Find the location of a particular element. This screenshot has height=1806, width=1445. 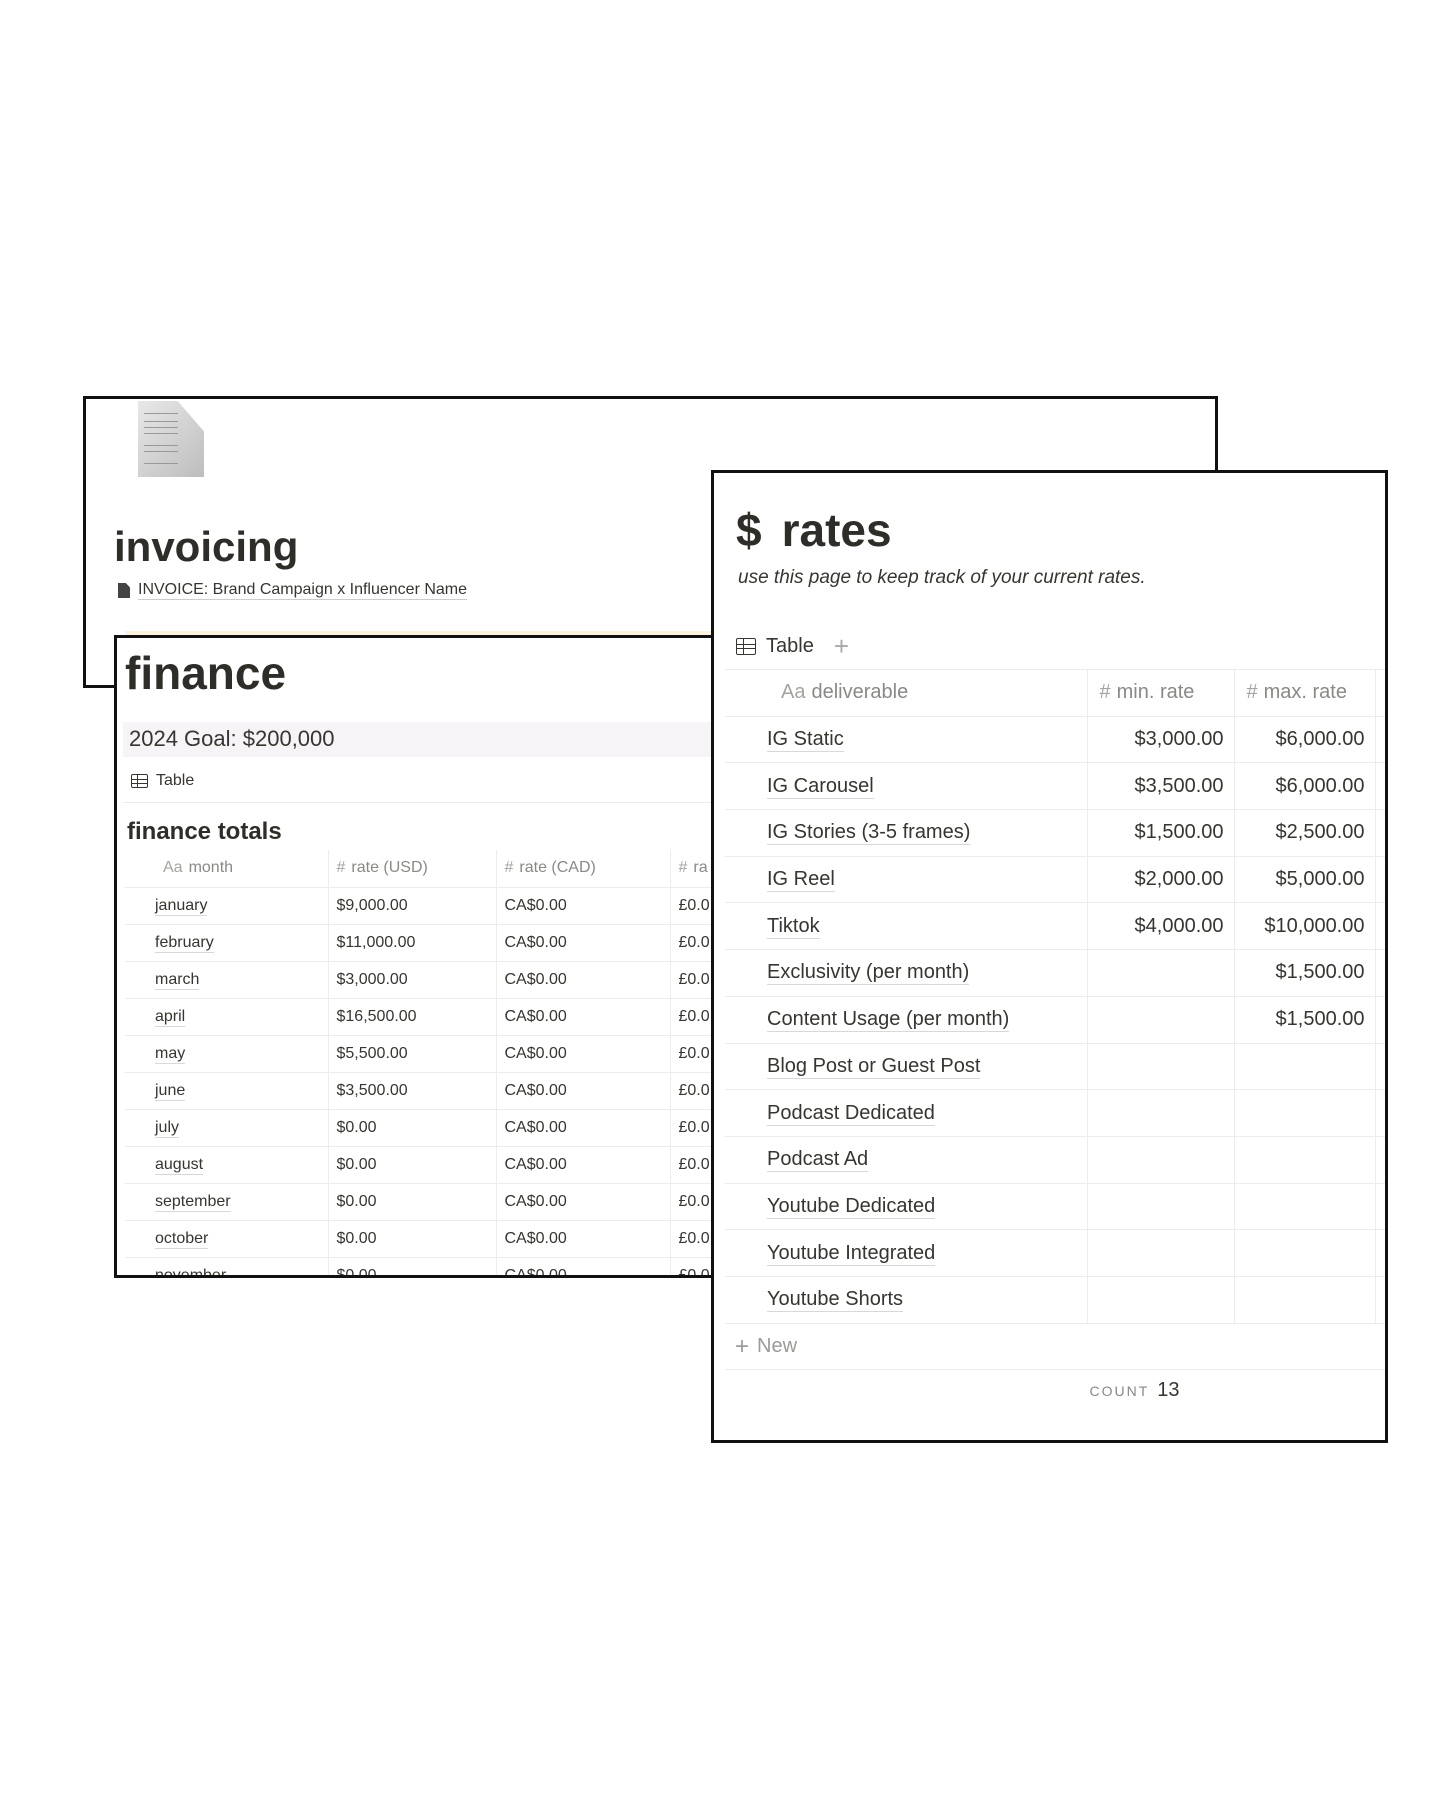

table-row: november $0.00 CA$0.00 £0.0 is located at coordinates (418, 1266).